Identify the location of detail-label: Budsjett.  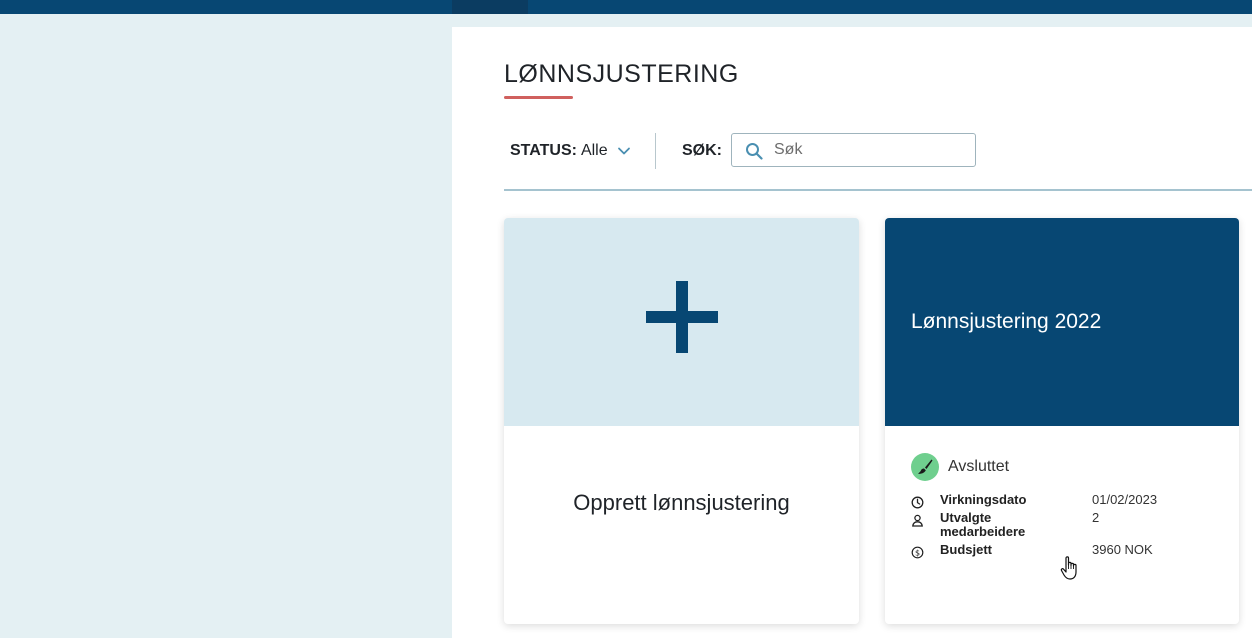
(966, 549).